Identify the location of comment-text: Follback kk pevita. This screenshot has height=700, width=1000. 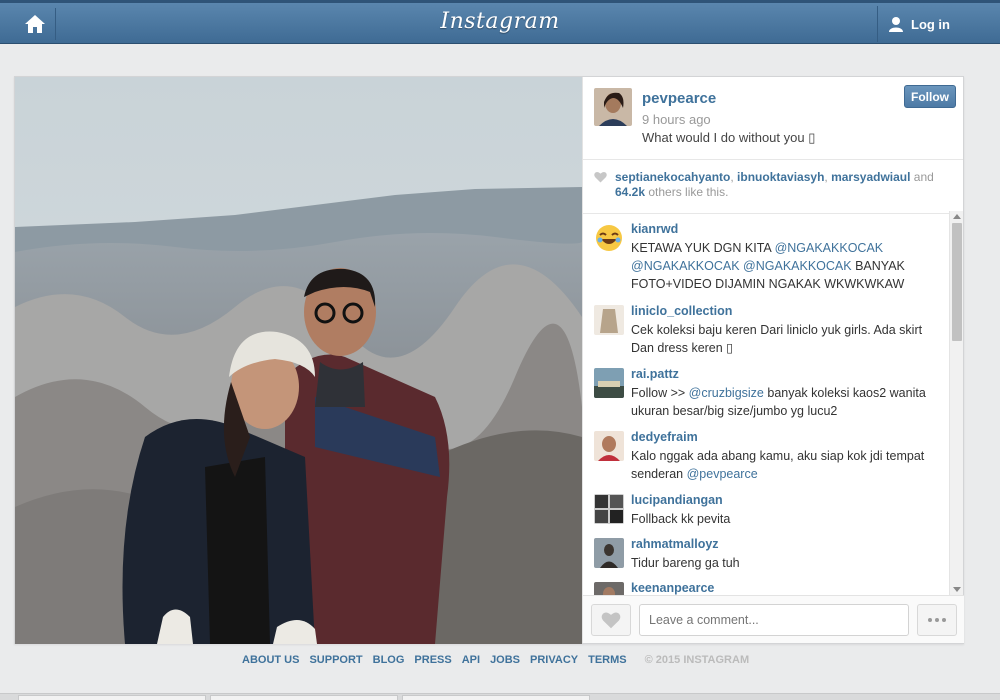
(789, 519).